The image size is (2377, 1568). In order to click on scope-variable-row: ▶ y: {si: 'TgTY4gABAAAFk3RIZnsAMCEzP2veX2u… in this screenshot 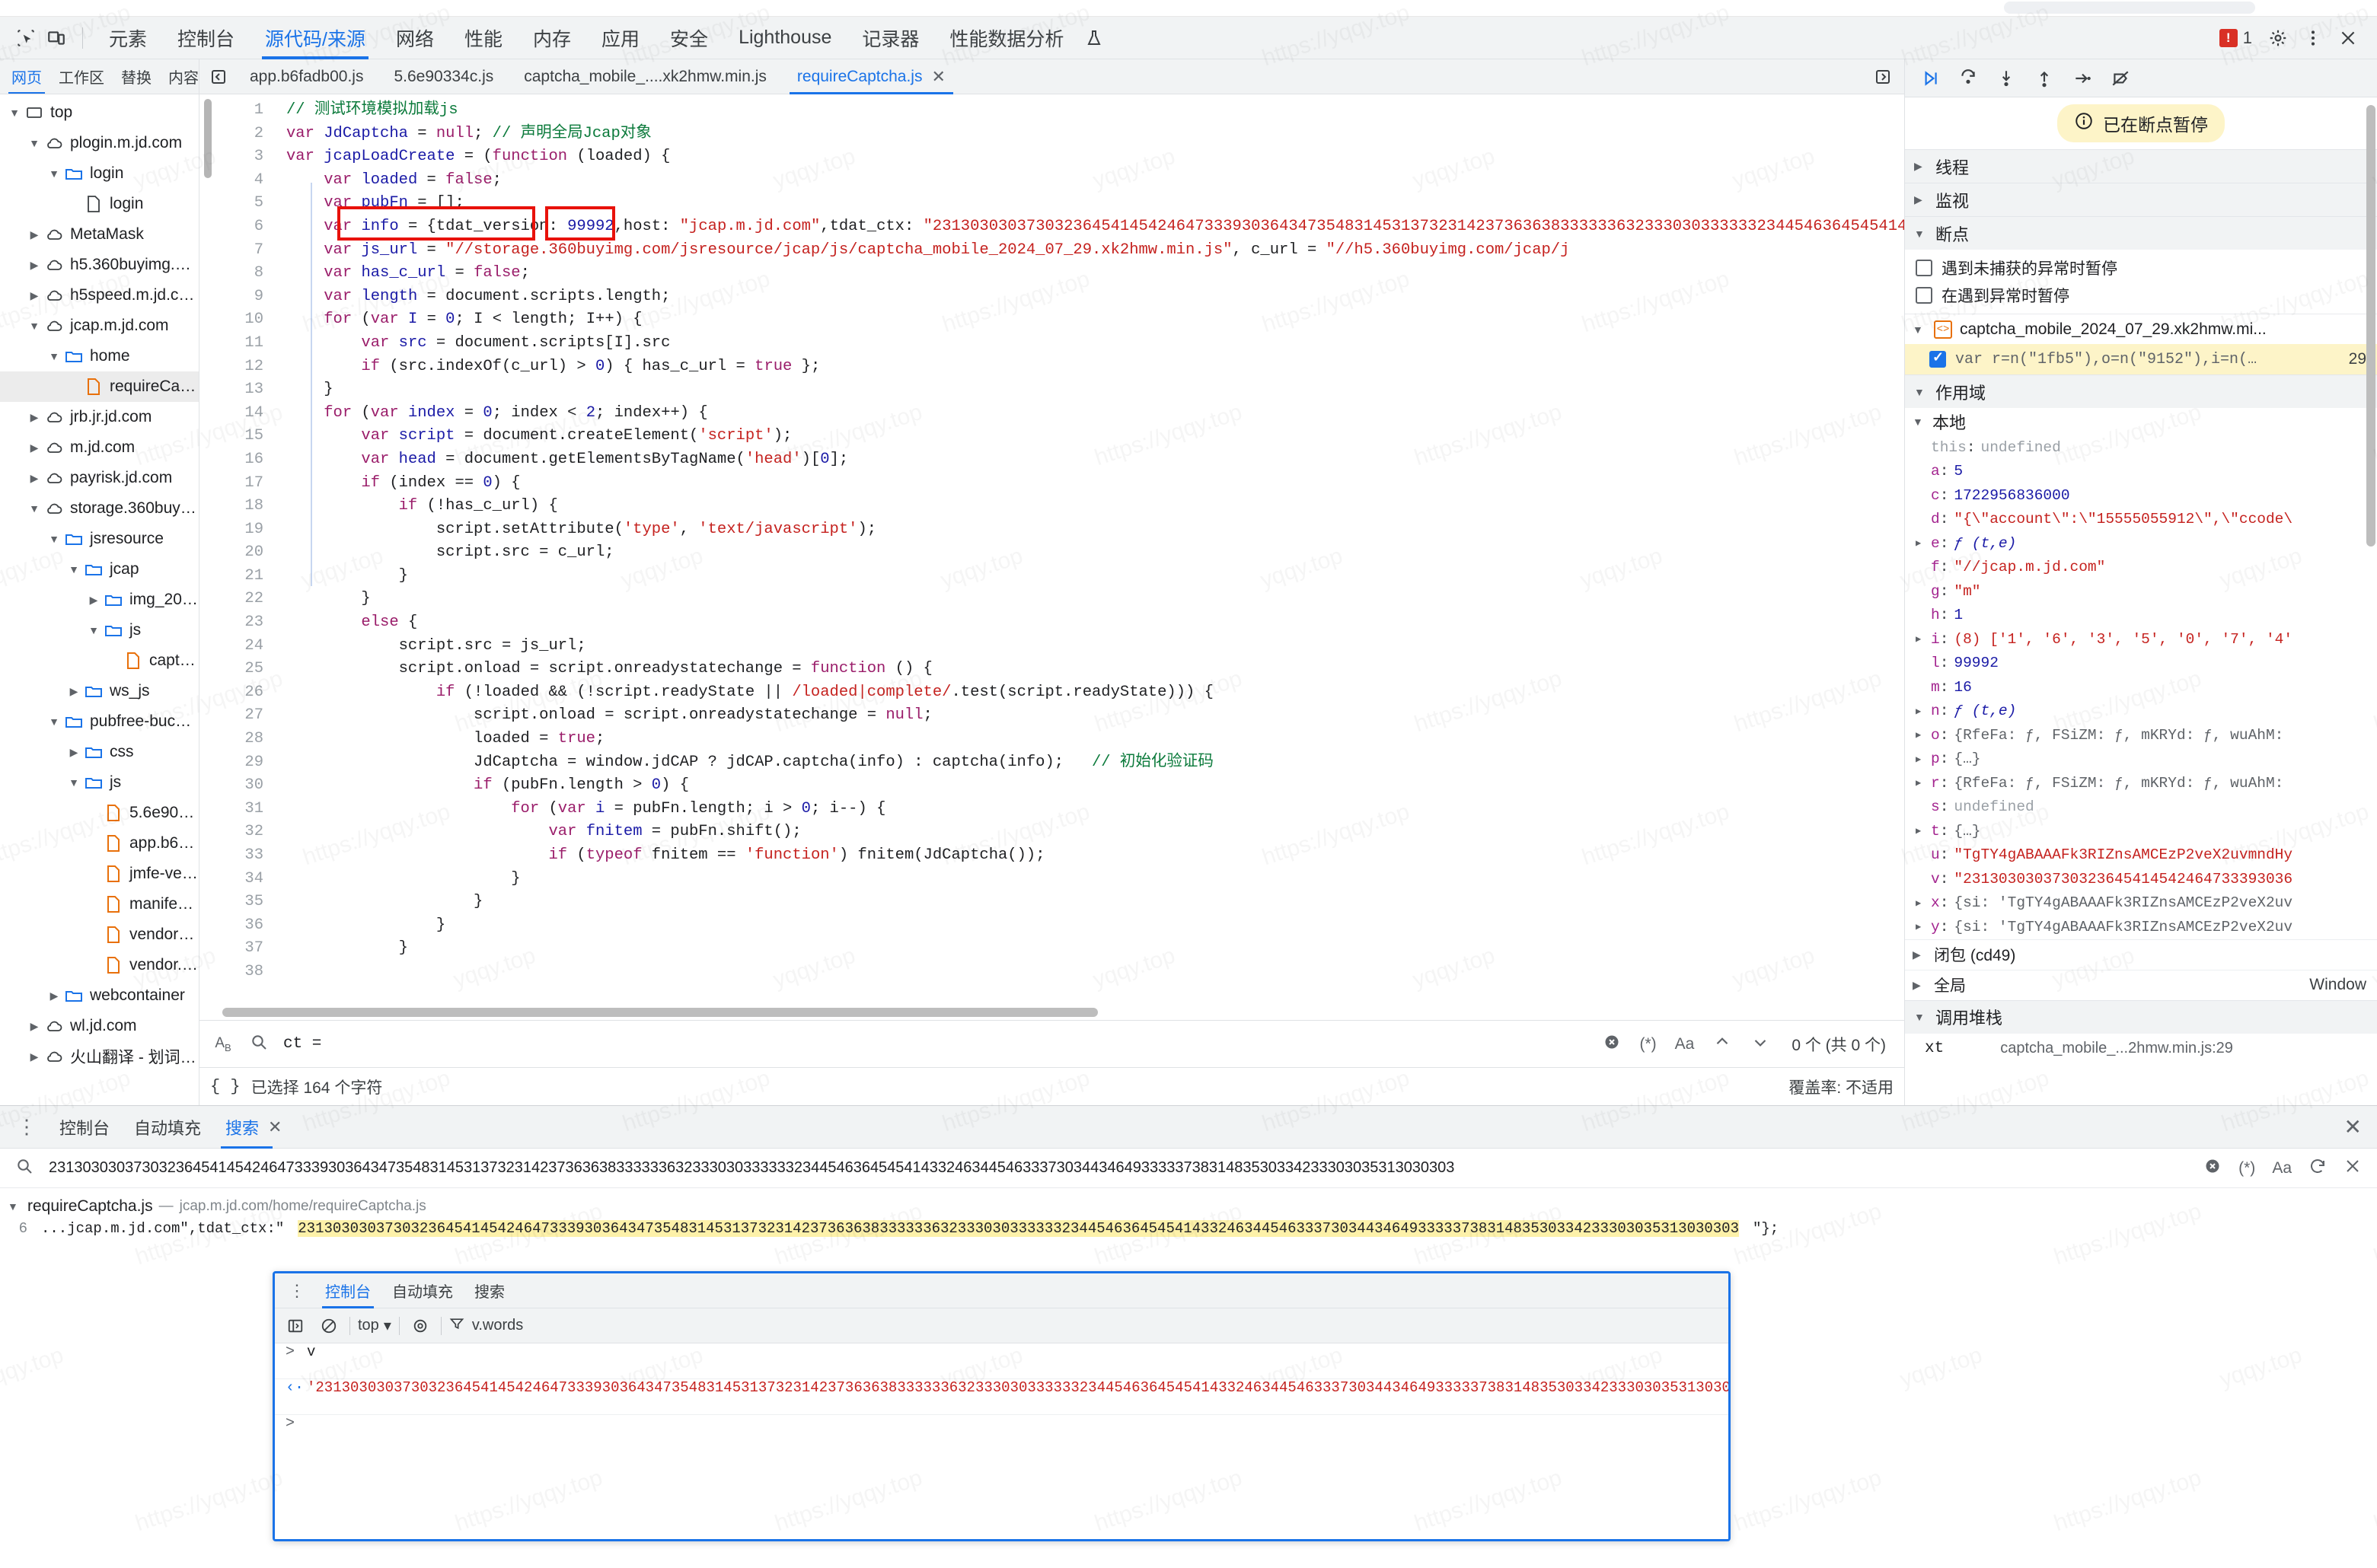, I will do `click(2141, 927)`.